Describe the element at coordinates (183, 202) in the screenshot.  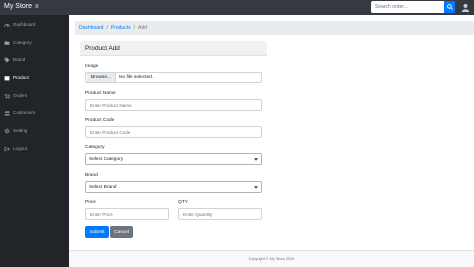
I see `qty-label: QTY` at that location.